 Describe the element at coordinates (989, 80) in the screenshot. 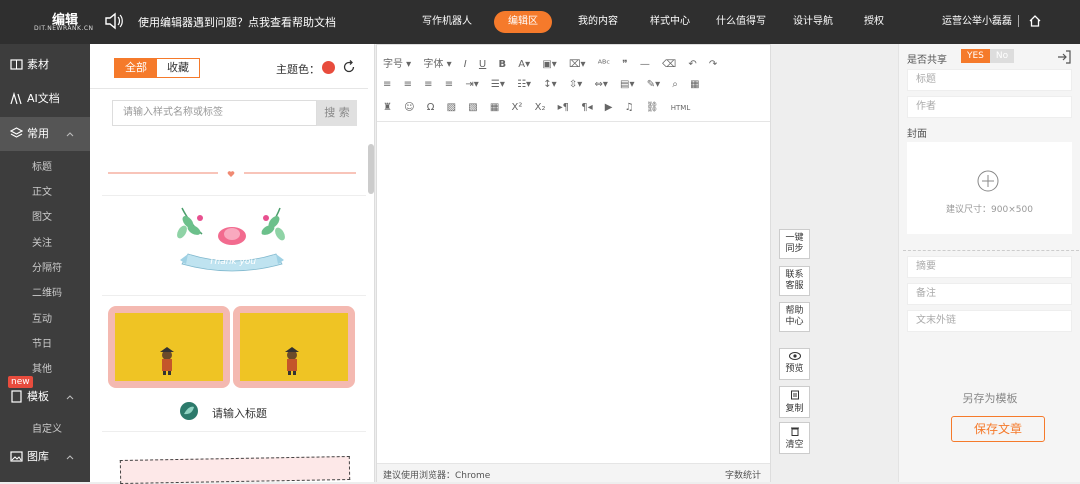

I see `title-input: 标题` at that location.